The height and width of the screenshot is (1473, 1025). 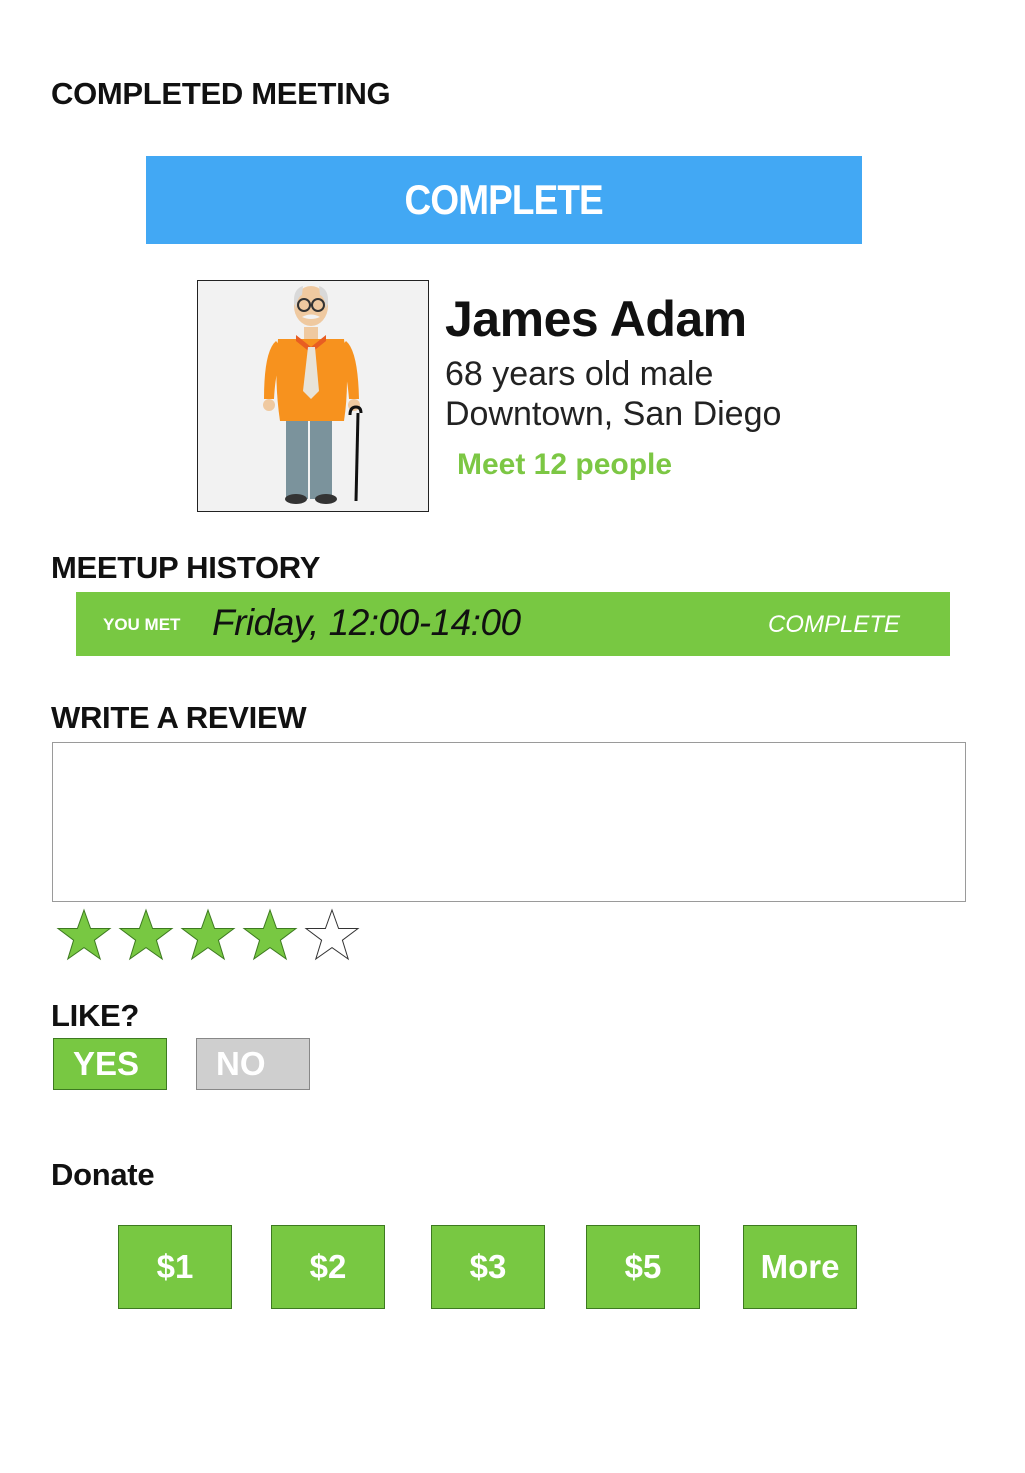 I want to click on like-heading: LIKE?, so click(x=95, y=1015).